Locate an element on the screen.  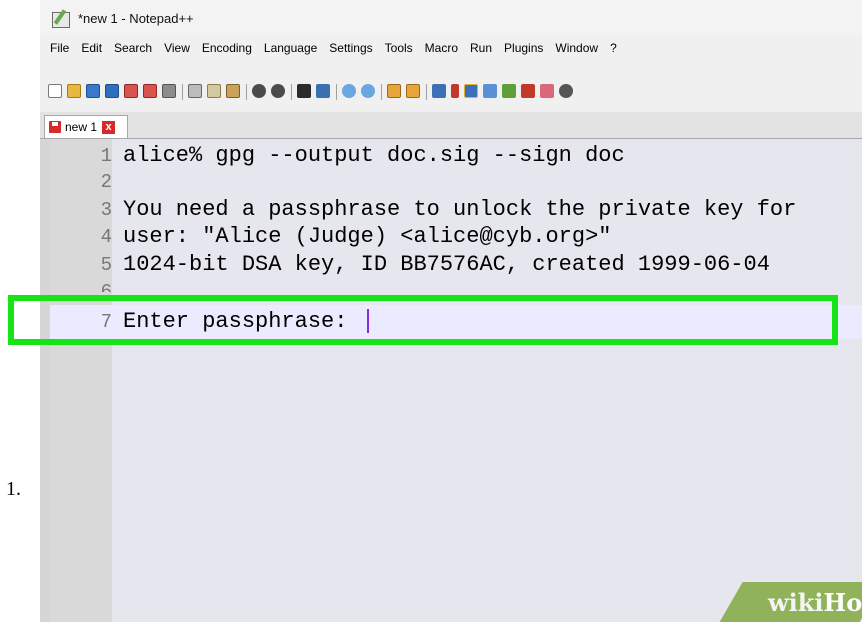
menu-tools: Tools is located at coordinates (399, 48).